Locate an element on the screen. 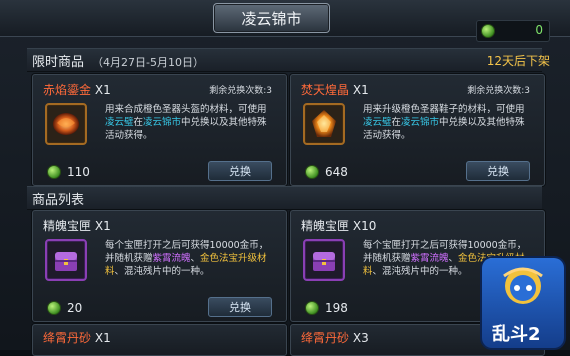 The image size is (570, 356). item-title: 精魄宝匣 X10 is located at coordinates (339, 226).